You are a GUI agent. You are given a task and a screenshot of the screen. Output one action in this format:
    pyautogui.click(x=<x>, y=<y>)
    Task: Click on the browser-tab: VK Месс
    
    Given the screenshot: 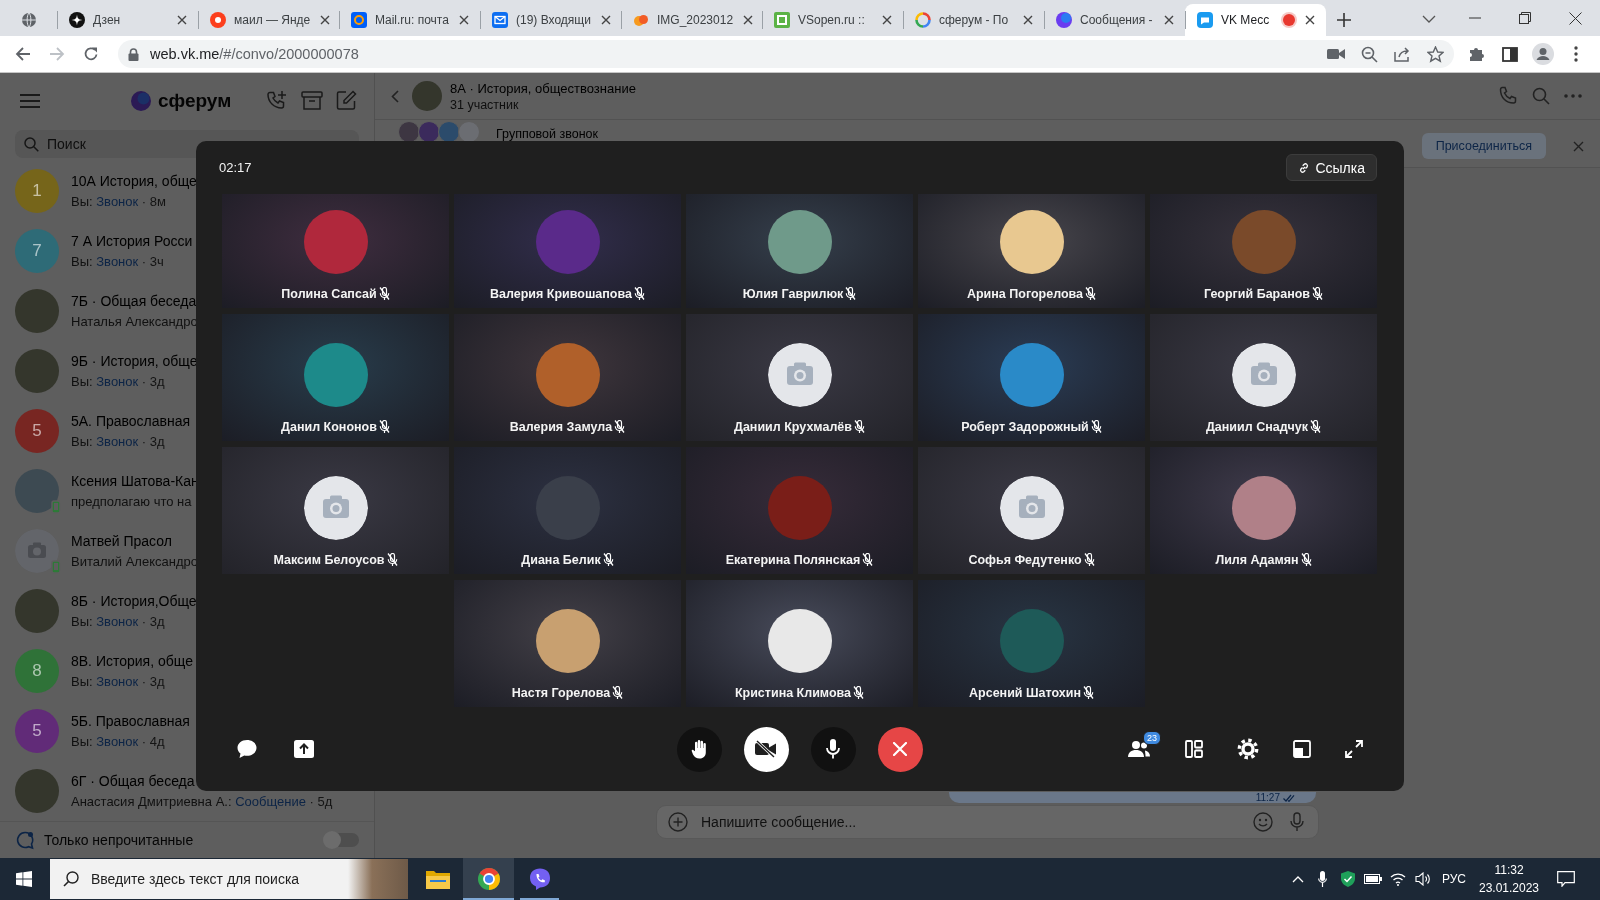 What is the action you would take?
    pyautogui.click(x=1255, y=20)
    